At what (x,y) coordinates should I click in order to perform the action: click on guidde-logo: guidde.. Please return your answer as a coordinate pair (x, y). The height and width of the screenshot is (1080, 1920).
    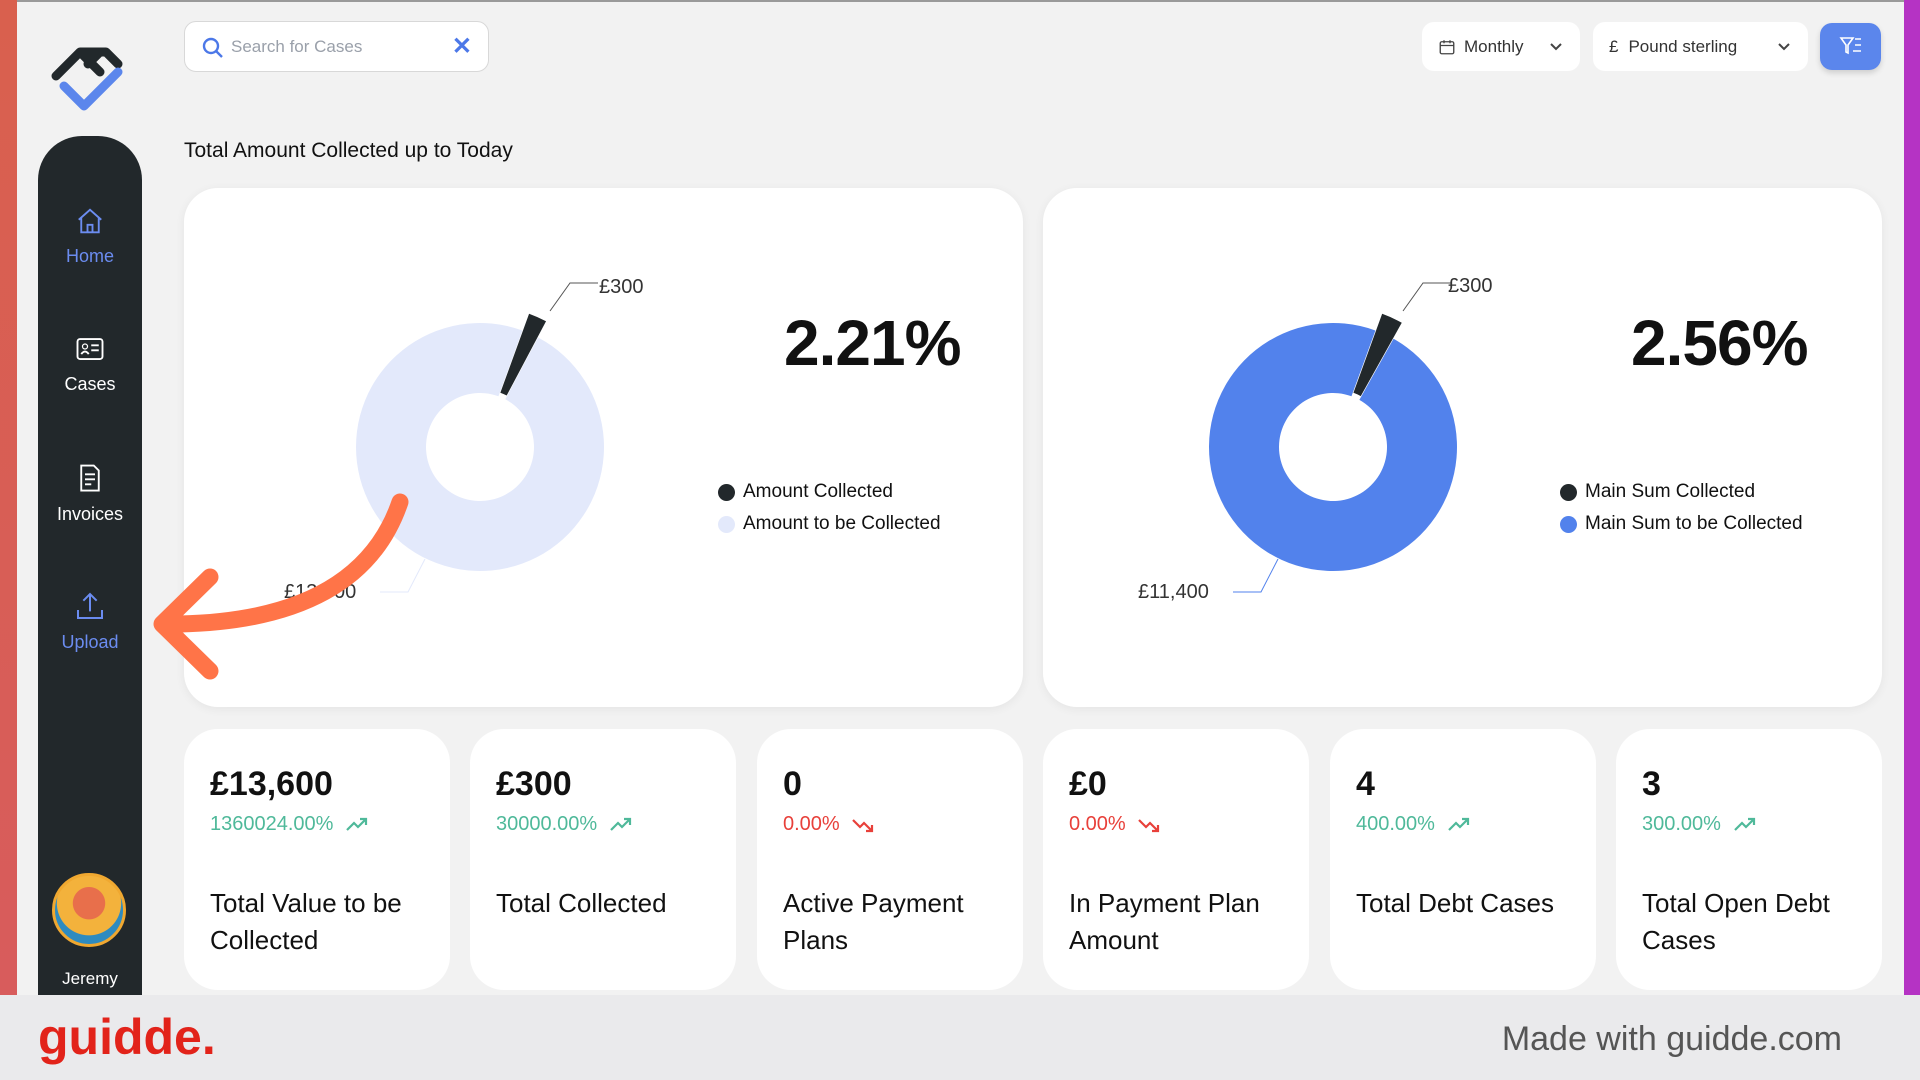
    Looking at the image, I should click on (127, 1037).